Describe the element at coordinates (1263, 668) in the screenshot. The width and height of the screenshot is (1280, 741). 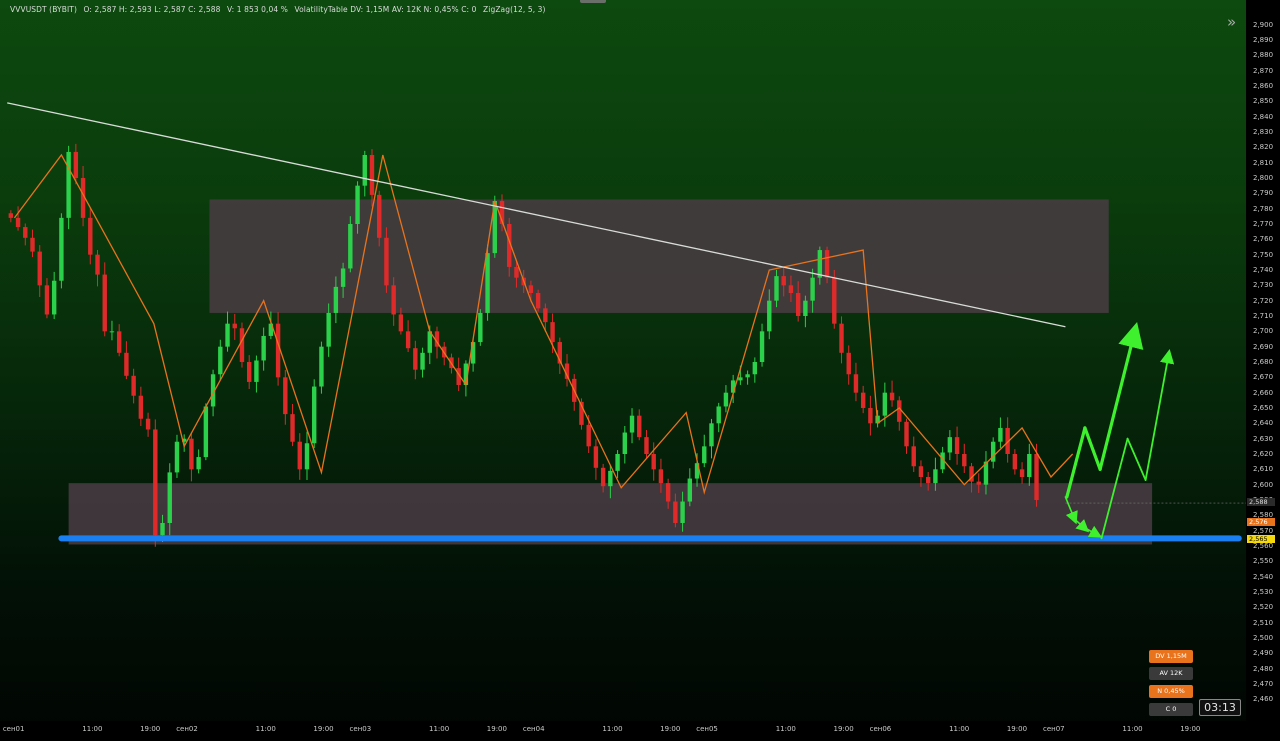
I see `price-tick: 2,480` at that location.